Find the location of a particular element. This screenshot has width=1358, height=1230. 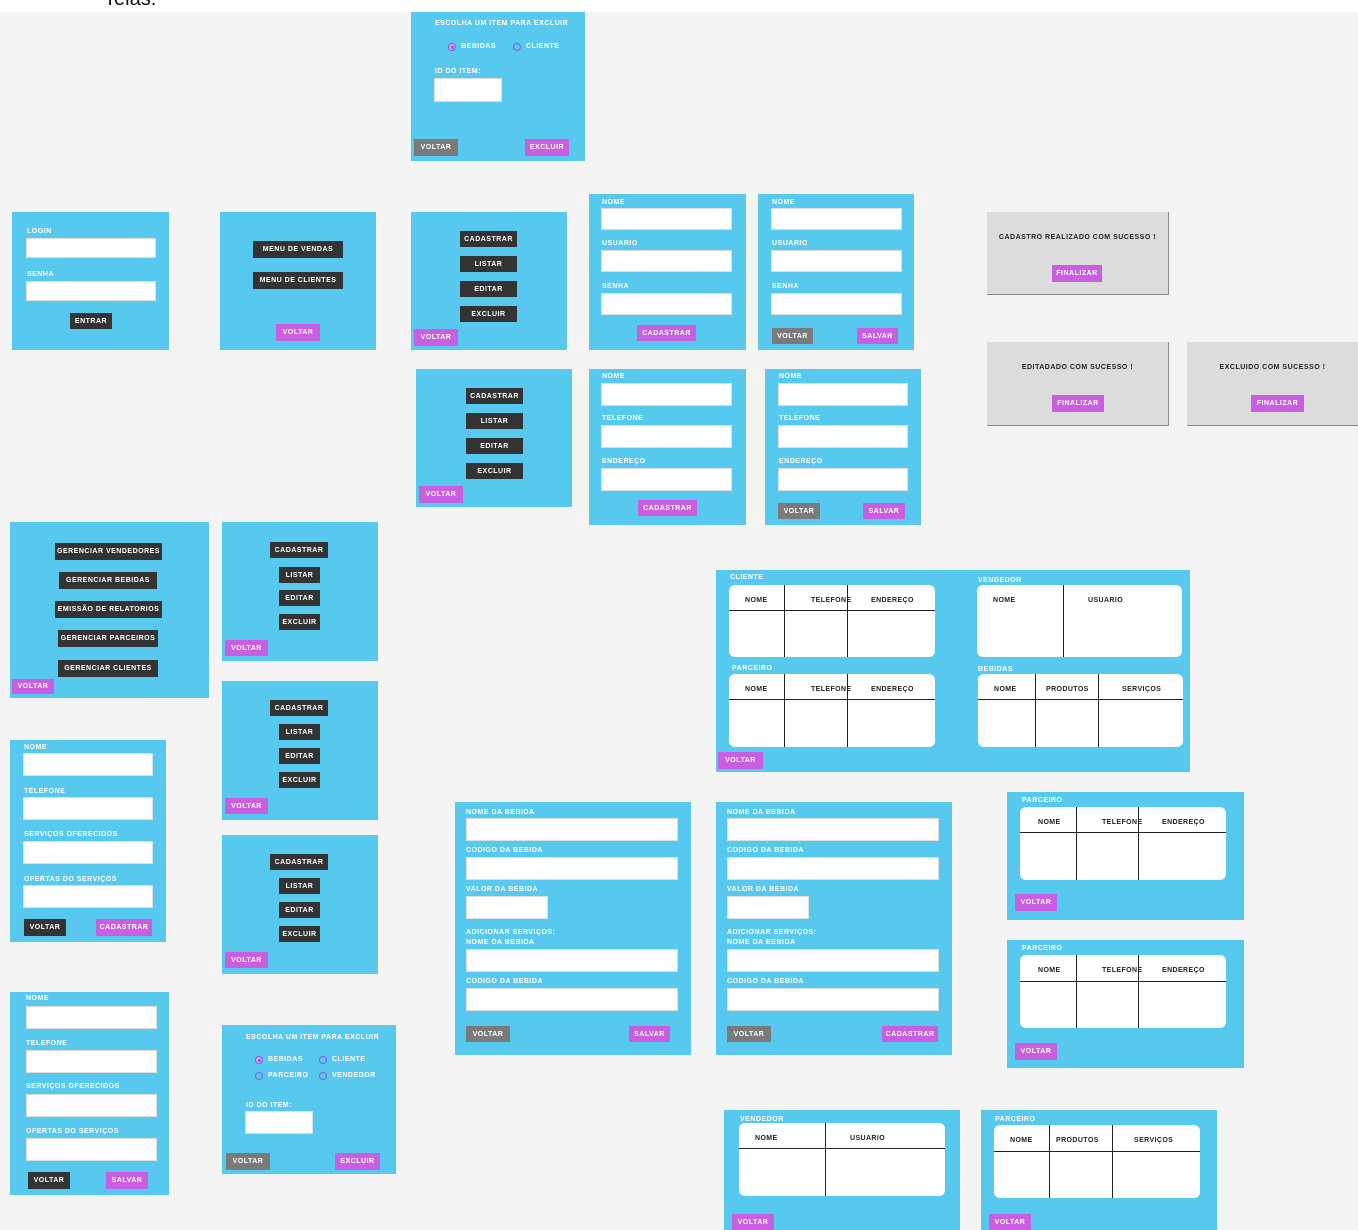

radio-parceiro is located at coordinates (259, 1076).